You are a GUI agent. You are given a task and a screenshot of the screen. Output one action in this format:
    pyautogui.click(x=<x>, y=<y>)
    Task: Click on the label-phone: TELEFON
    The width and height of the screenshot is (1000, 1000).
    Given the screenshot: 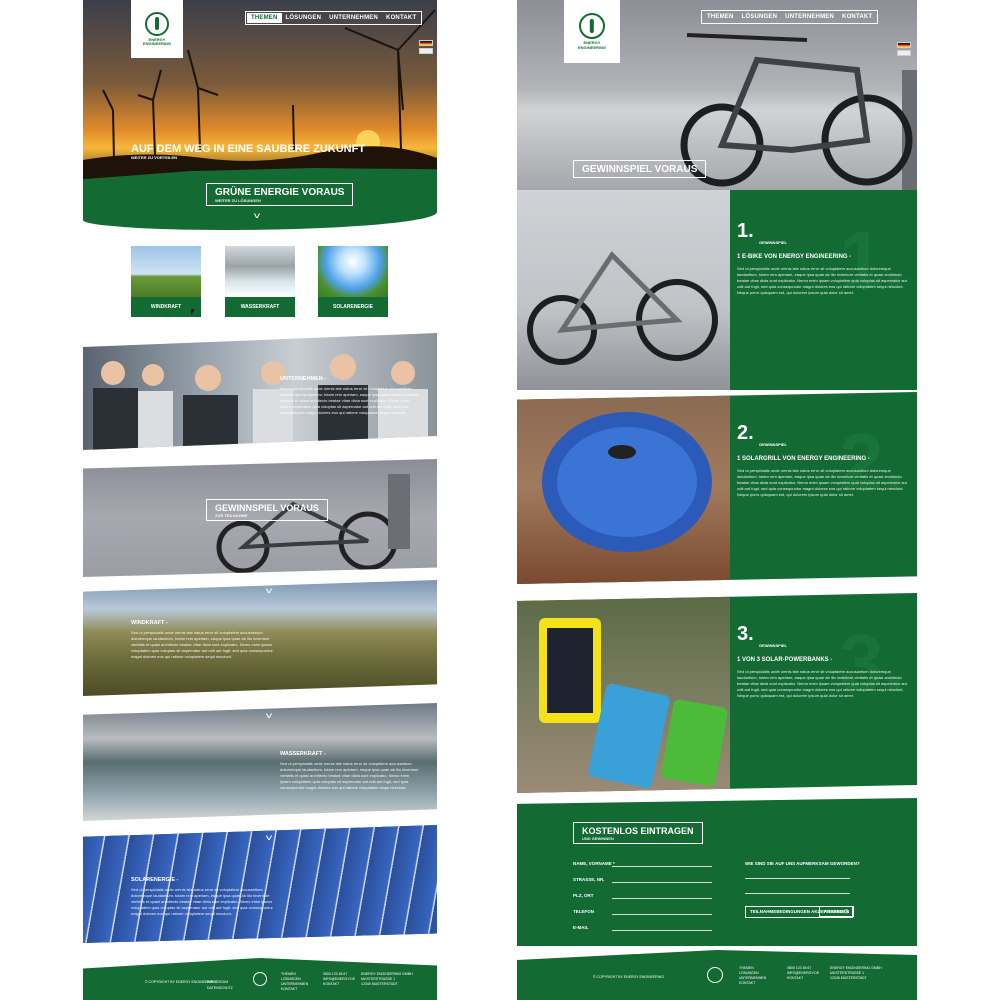 What is the action you would take?
    pyautogui.click(x=583, y=911)
    